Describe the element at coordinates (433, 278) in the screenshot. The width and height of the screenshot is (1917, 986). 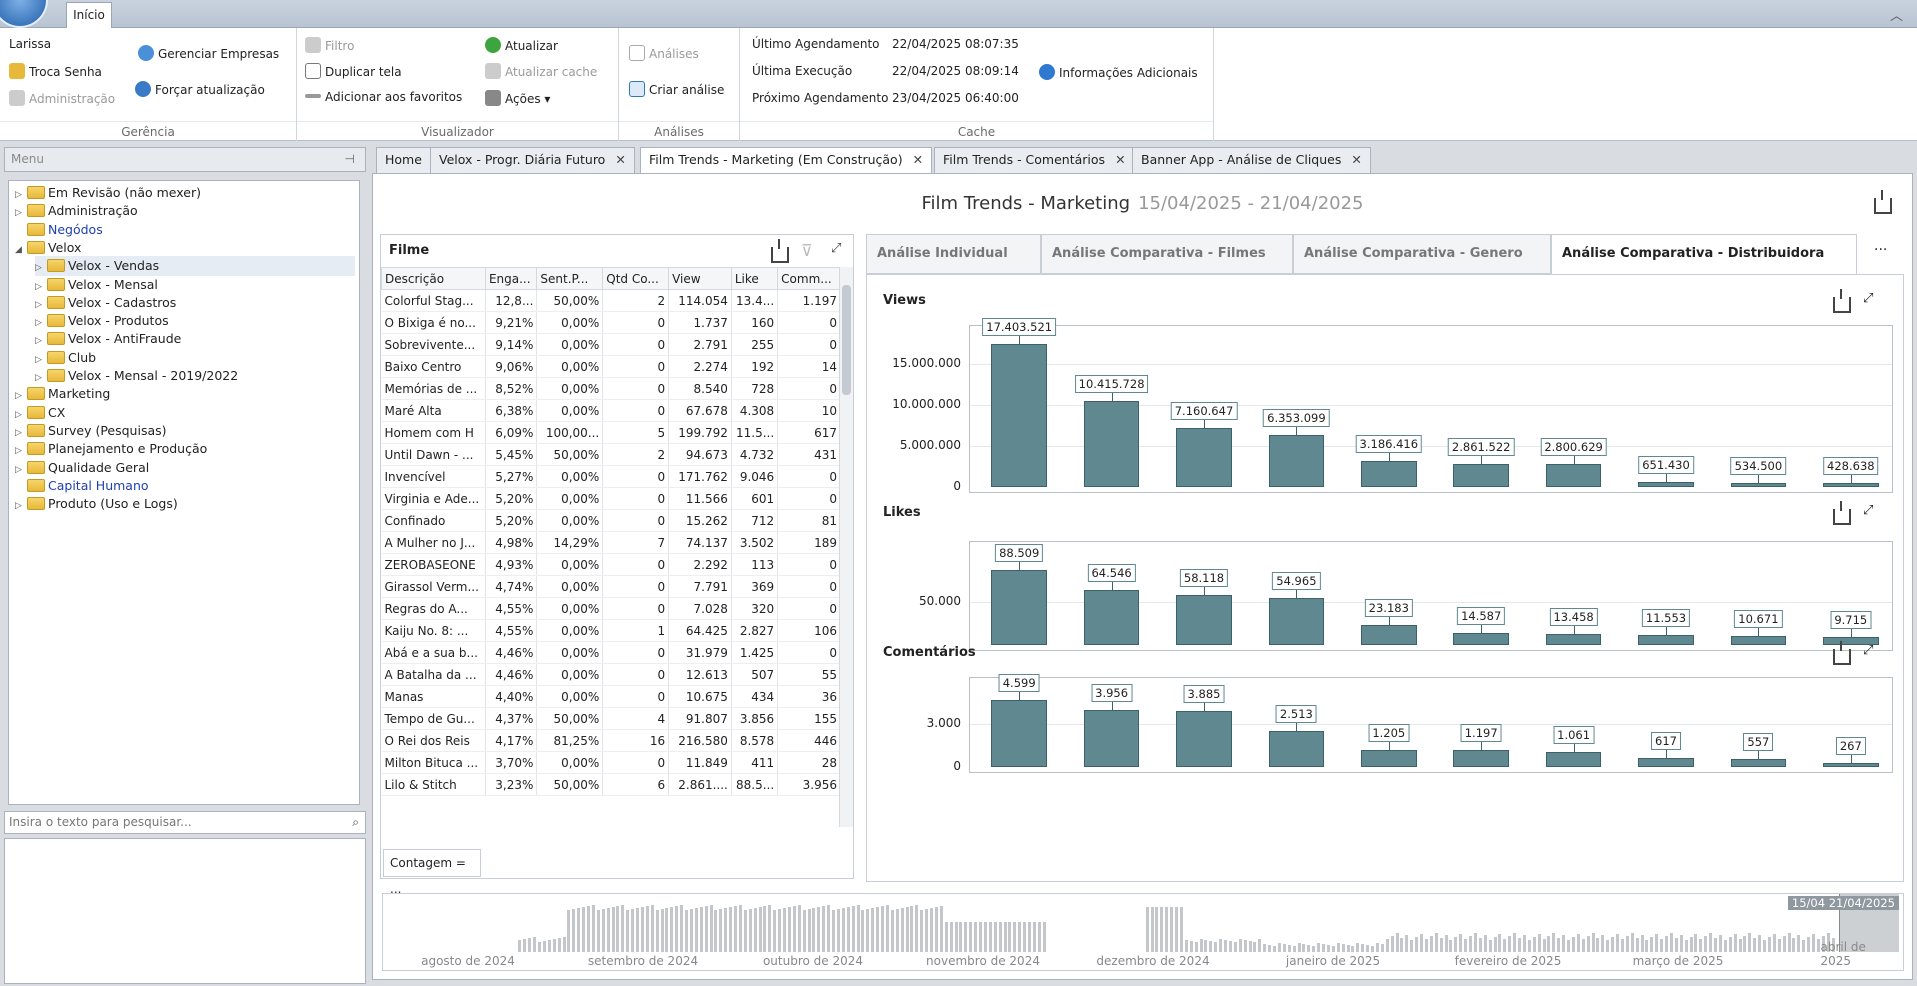
I see `column-header: Descrição` at that location.